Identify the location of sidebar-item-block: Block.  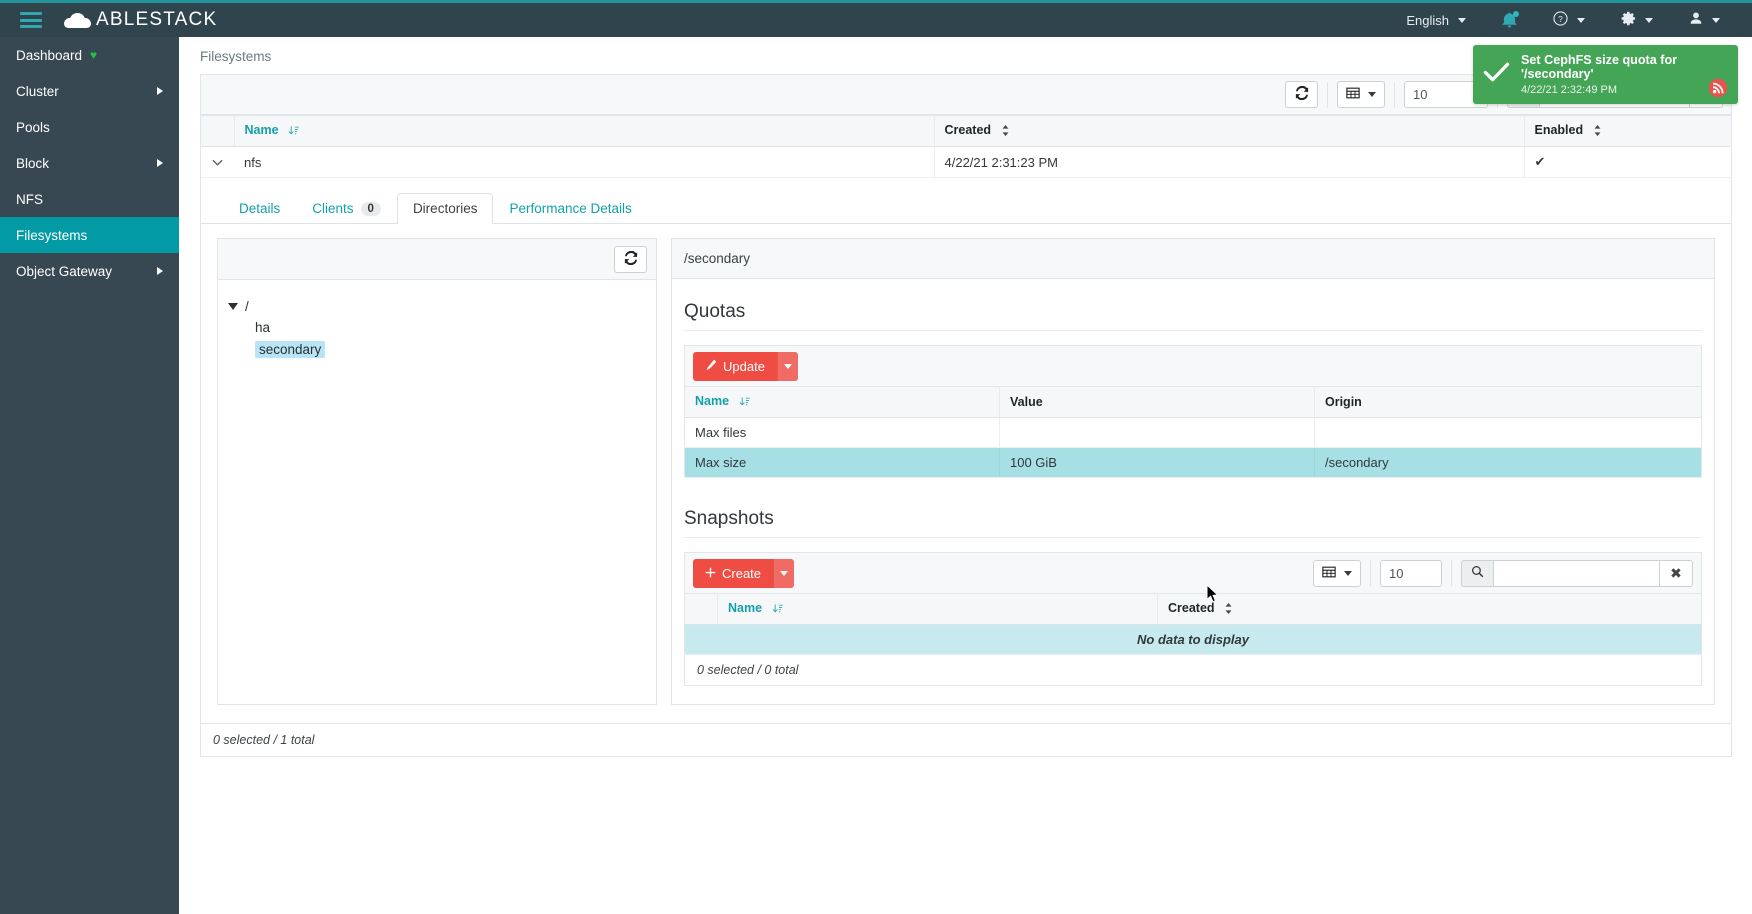
(89, 163).